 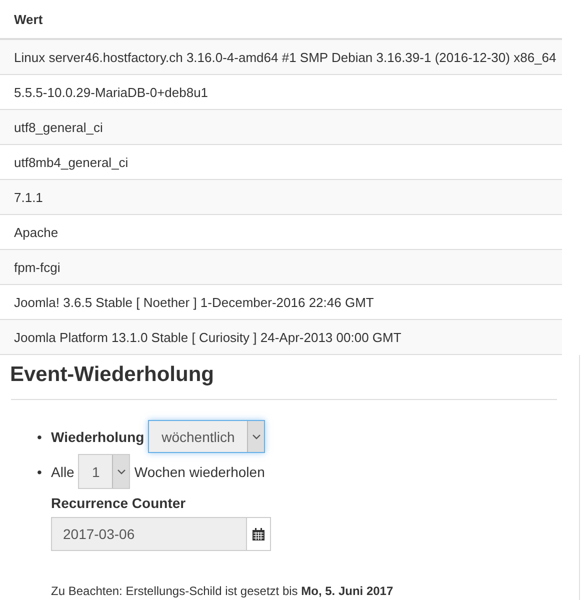 What do you see at coordinates (281, 197) in the screenshot?
I see `table-cell: 7.1.1` at bounding box center [281, 197].